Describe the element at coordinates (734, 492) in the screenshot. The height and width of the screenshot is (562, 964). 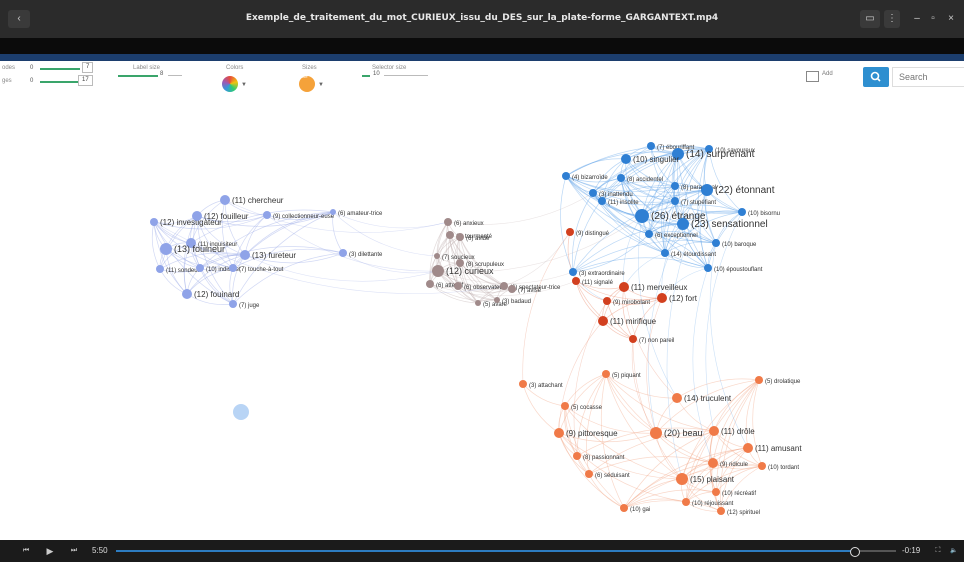
I see `graph-node: (10) récréatif` at that location.